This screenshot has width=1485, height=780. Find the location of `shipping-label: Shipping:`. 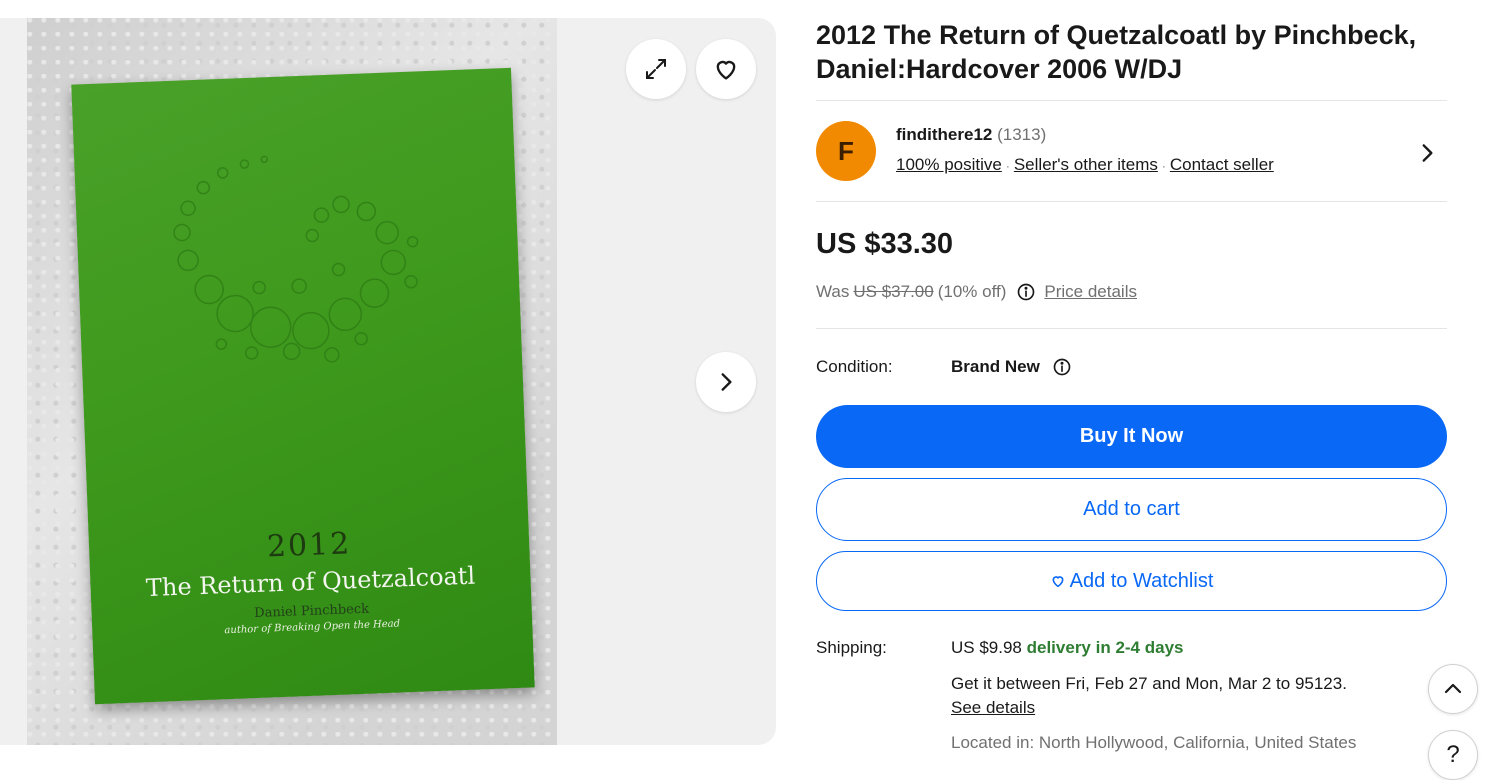

shipping-label: Shipping: is located at coordinates (851, 647).